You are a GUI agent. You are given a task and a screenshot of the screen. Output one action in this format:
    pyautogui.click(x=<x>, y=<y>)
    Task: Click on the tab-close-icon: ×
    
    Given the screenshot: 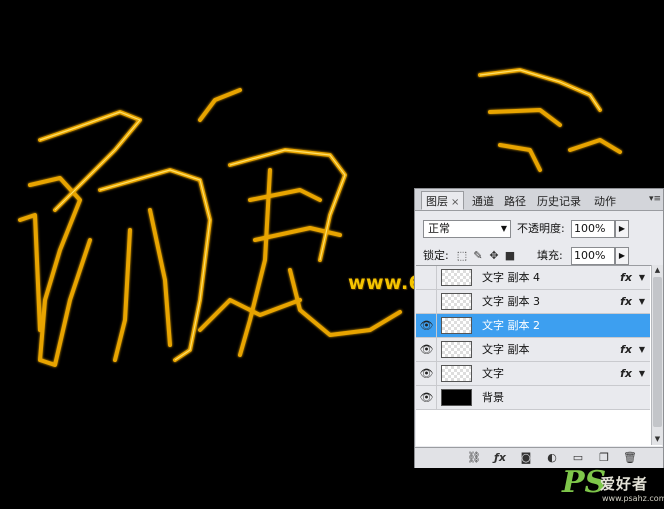 What is the action you would take?
    pyautogui.click(x=455, y=202)
    